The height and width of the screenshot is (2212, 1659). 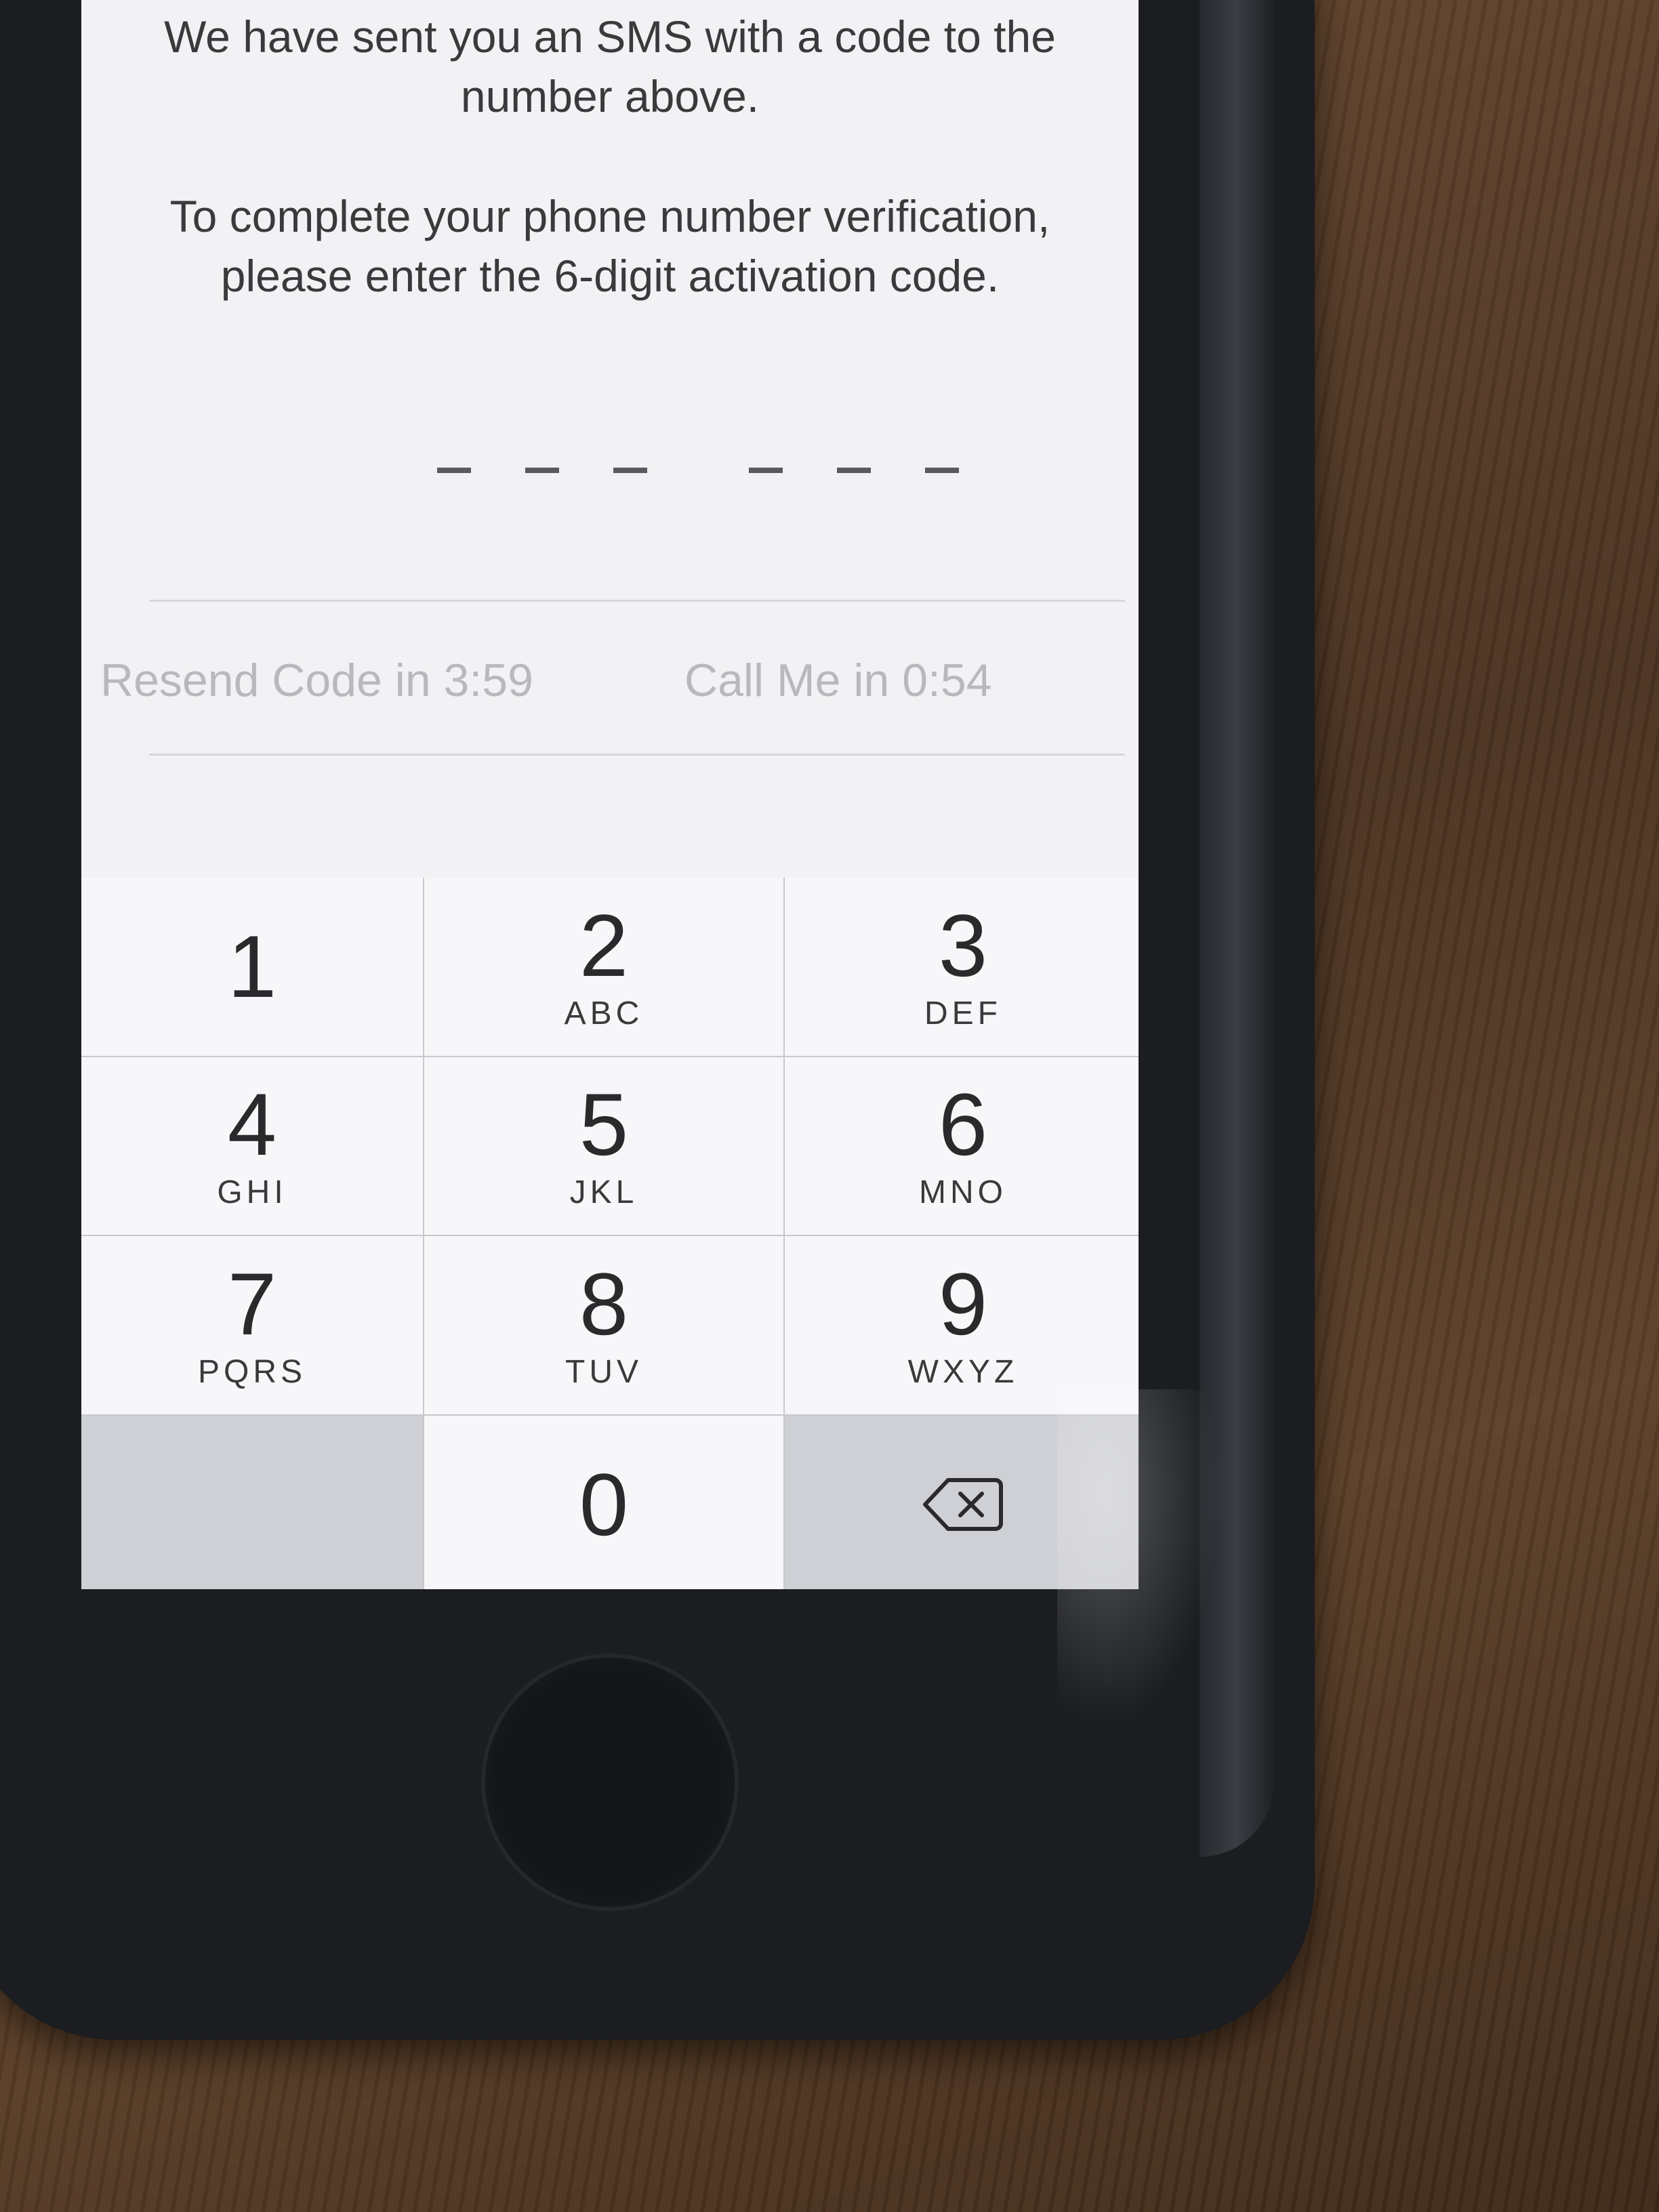 I want to click on key-letters: ABC, so click(x=604, y=1013).